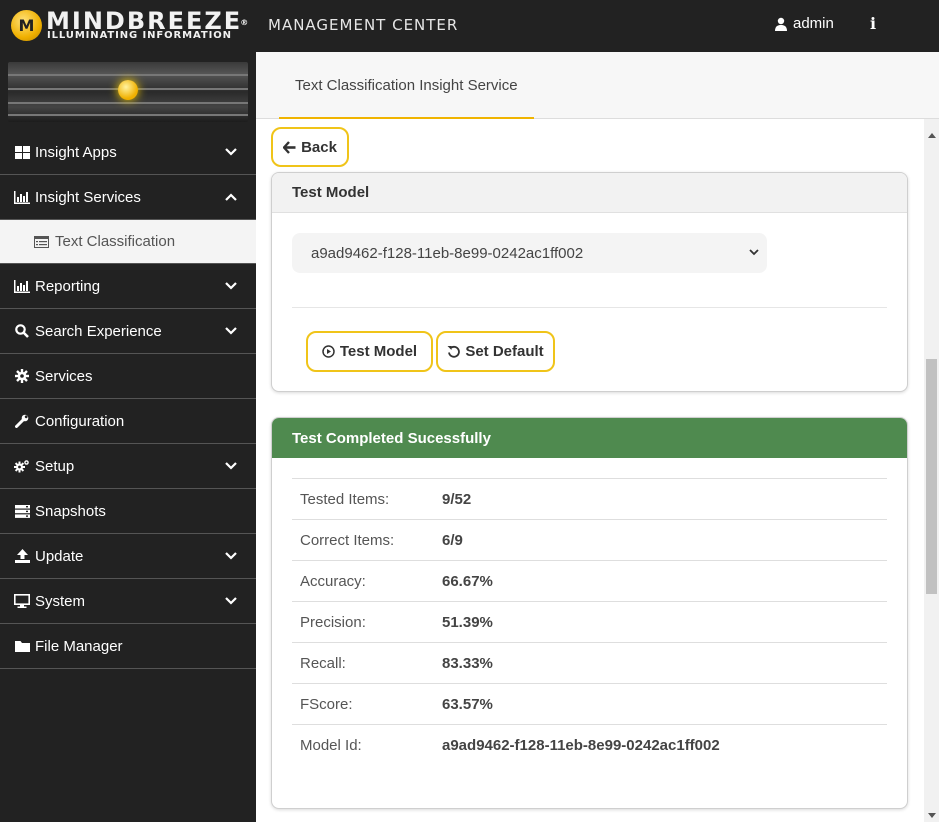  Describe the element at coordinates (581, 745) in the screenshot. I see `row-value: a9ad9462-f128-11eb-8e99-0242ac1ff002` at that location.